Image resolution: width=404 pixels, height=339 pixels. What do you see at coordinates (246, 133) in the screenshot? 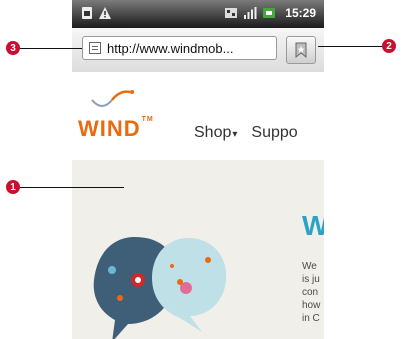
I see `site-nav: Shop▾ Suppo` at bounding box center [246, 133].